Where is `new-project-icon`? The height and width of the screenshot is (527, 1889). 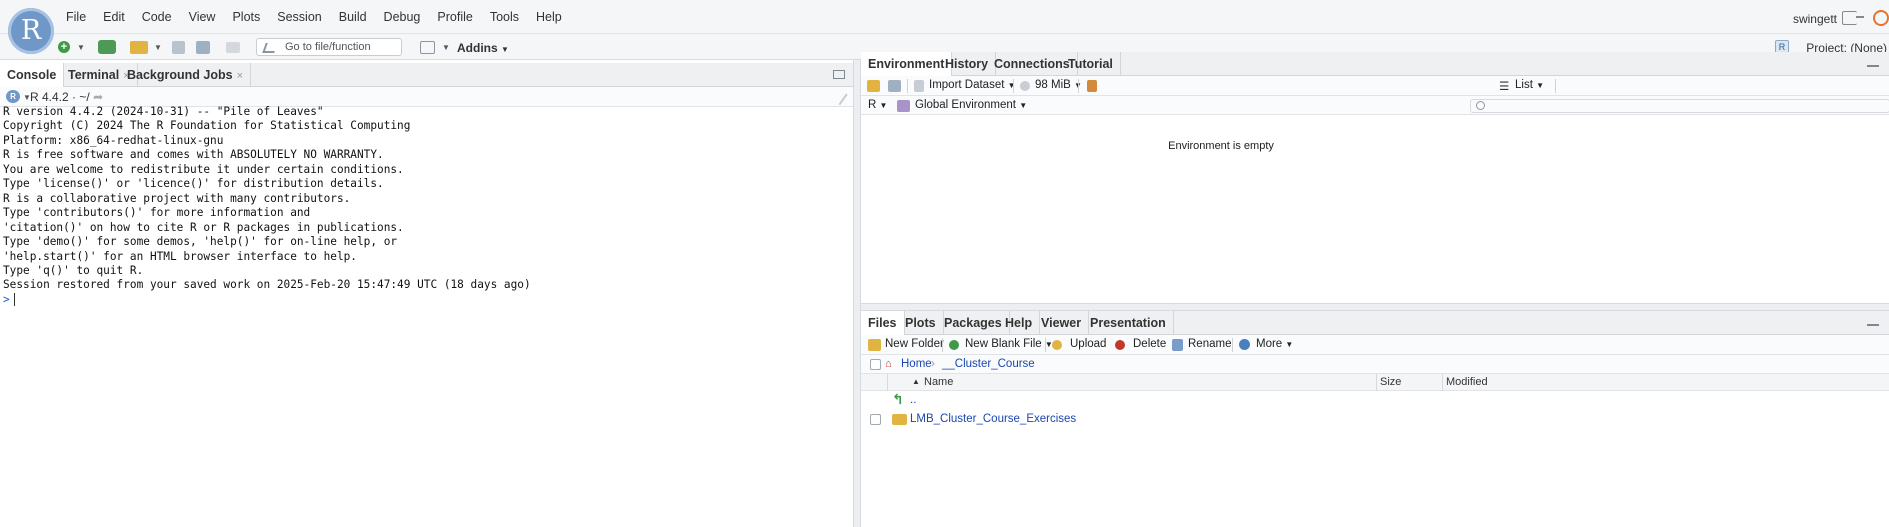
new-project-icon is located at coordinates (107, 47).